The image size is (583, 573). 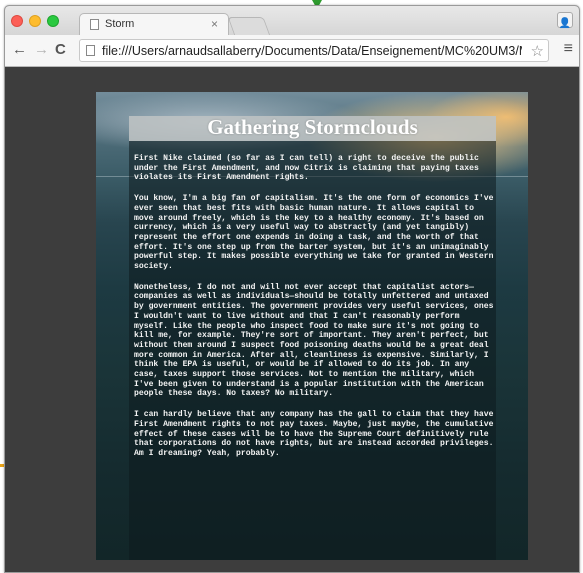 I want to click on profile-icon: 👤, so click(x=565, y=20).